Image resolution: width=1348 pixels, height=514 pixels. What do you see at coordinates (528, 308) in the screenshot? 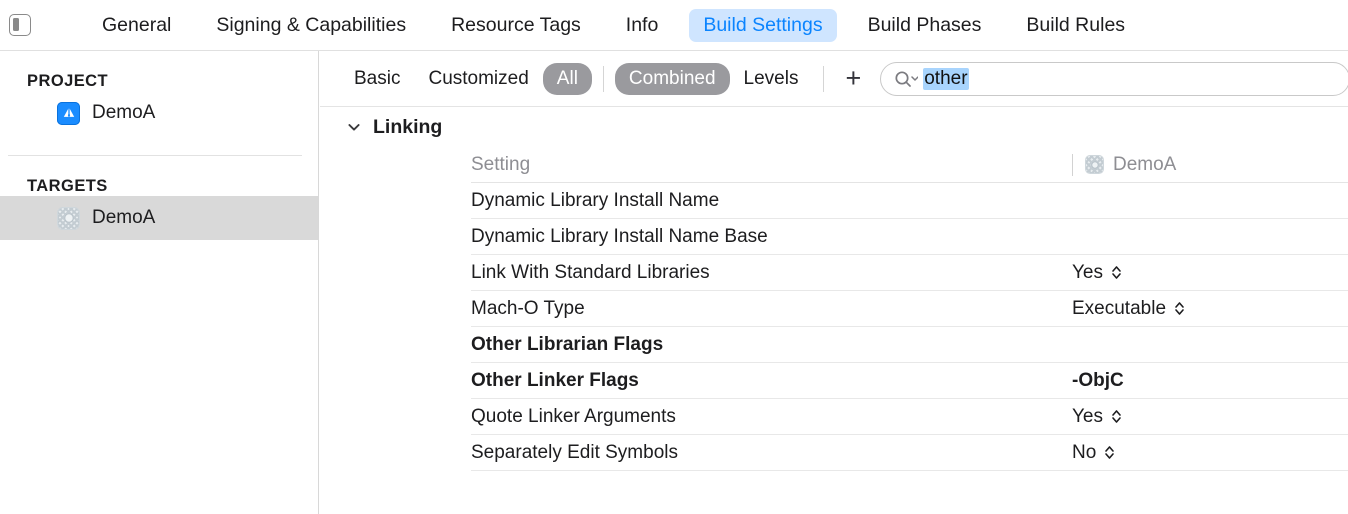
I see `setting-name: Mach-O Type` at bounding box center [528, 308].